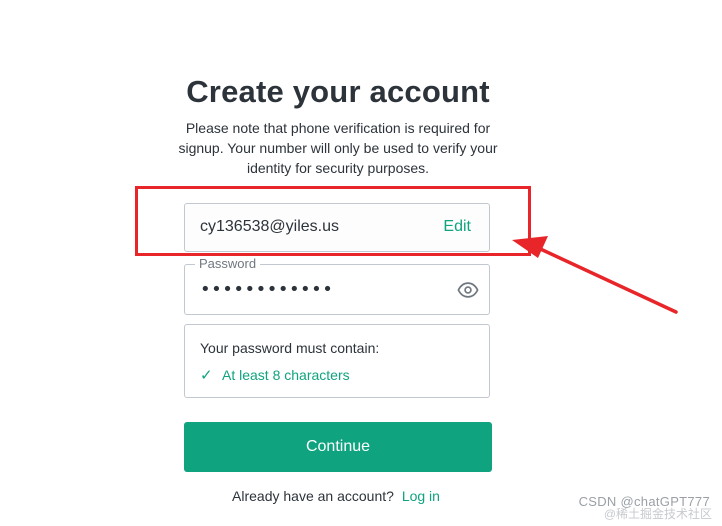 This screenshot has height=526, width=722. I want to click on check-icon: ✓, so click(206, 375).